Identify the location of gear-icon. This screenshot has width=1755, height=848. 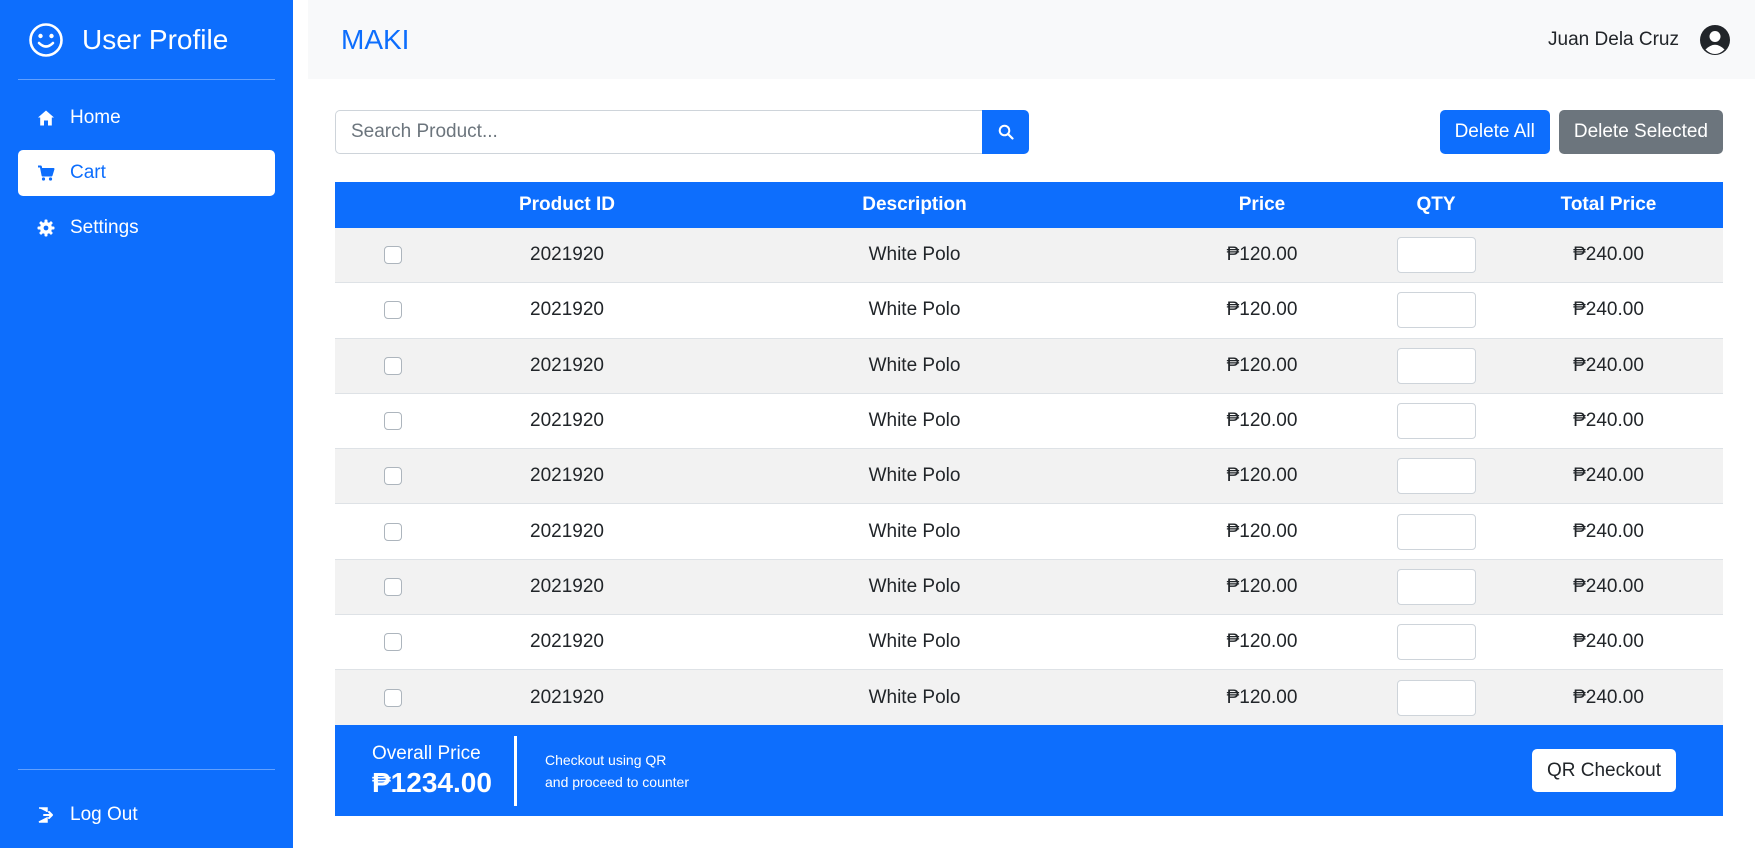
(46, 228).